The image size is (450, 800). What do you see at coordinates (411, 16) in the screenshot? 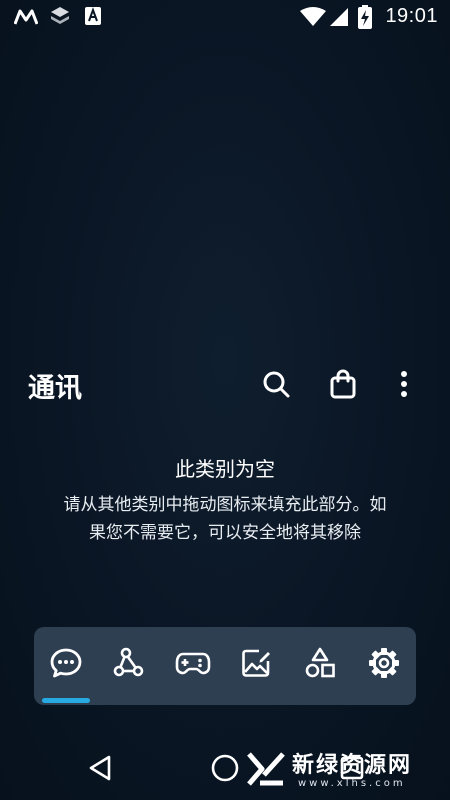
I see `status-time: 19:01` at bounding box center [411, 16].